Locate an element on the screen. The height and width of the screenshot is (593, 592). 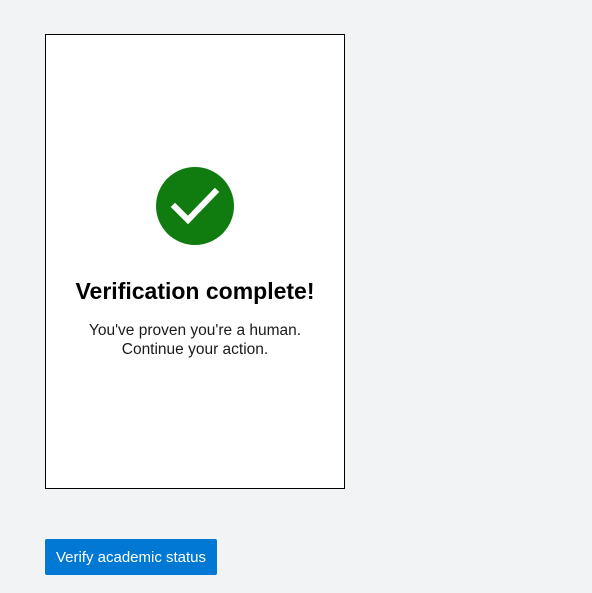
checkmark-icon is located at coordinates (195, 206).